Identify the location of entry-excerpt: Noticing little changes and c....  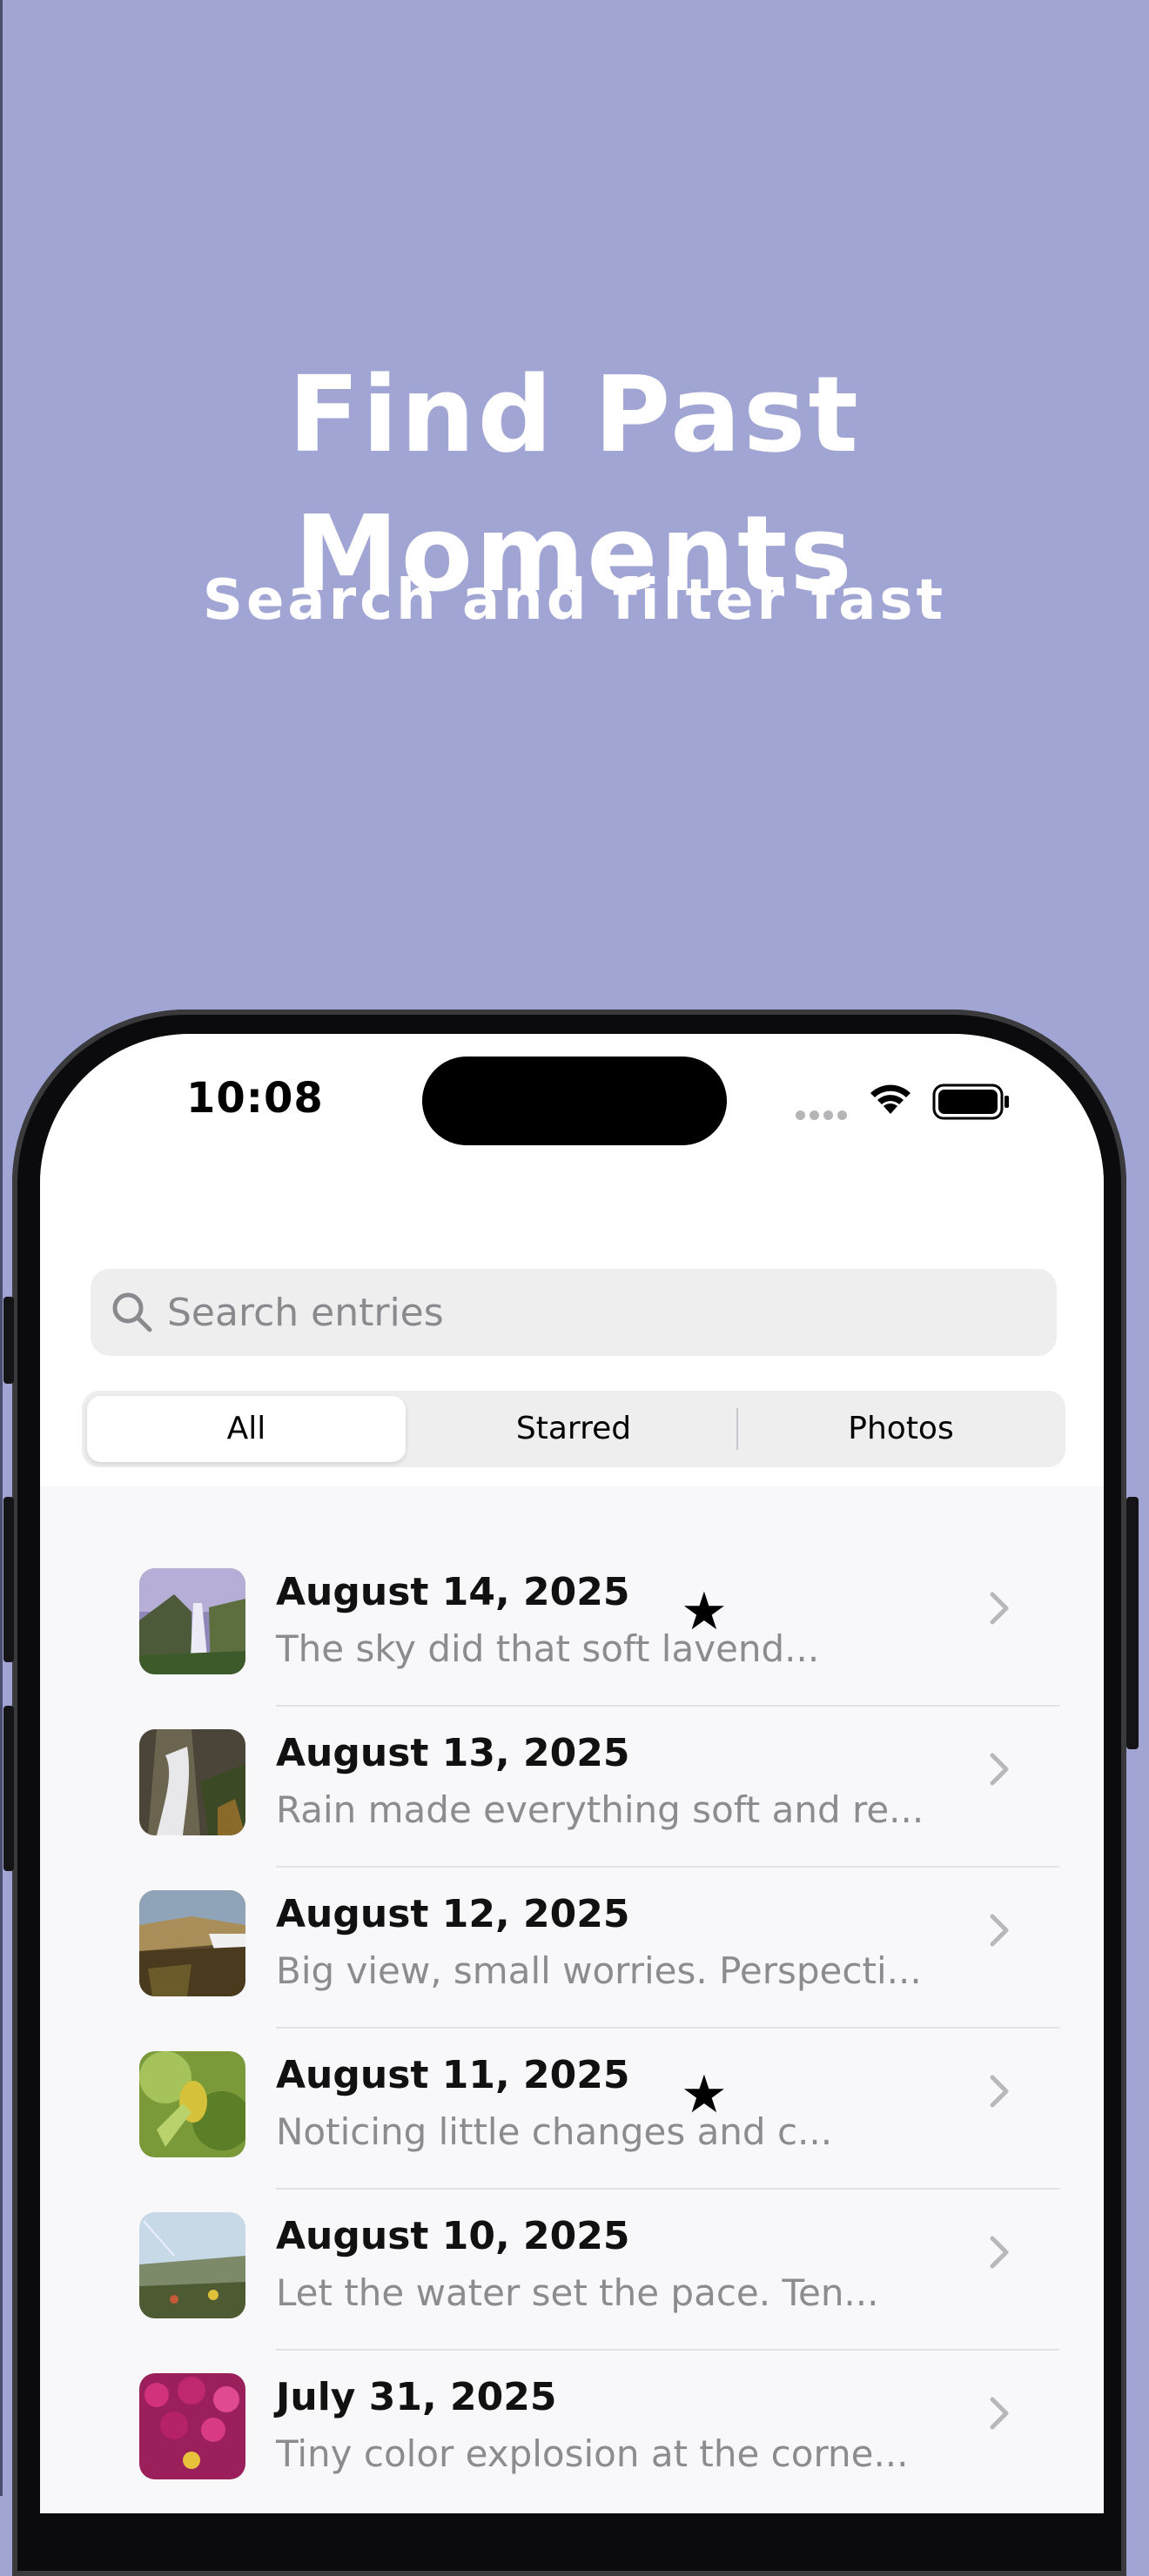
(554, 2131).